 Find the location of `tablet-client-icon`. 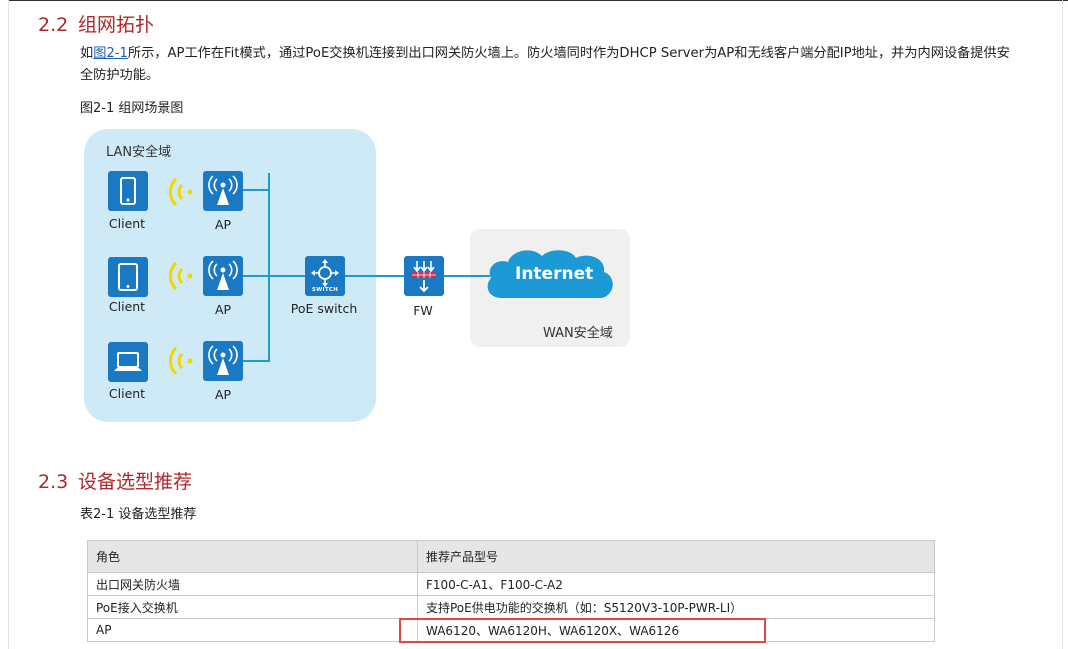

tablet-client-icon is located at coordinates (128, 277).